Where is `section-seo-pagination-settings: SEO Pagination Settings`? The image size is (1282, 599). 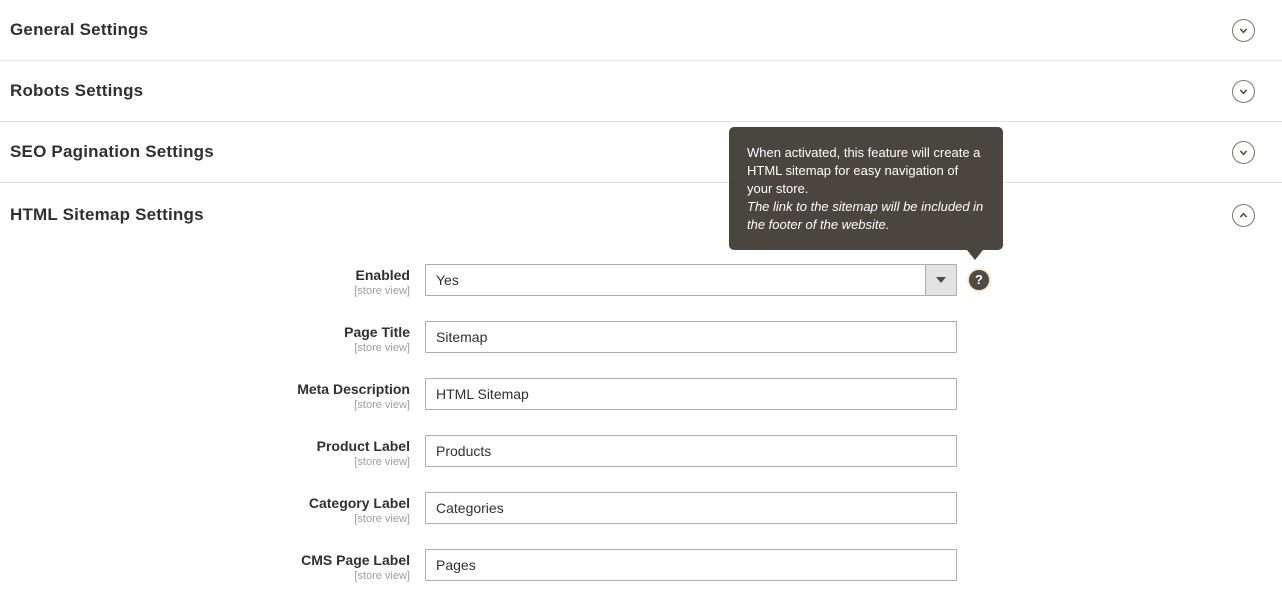 section-seo-pagination-settings: SEO Pagination Settings is located at coordinates (641, 152).